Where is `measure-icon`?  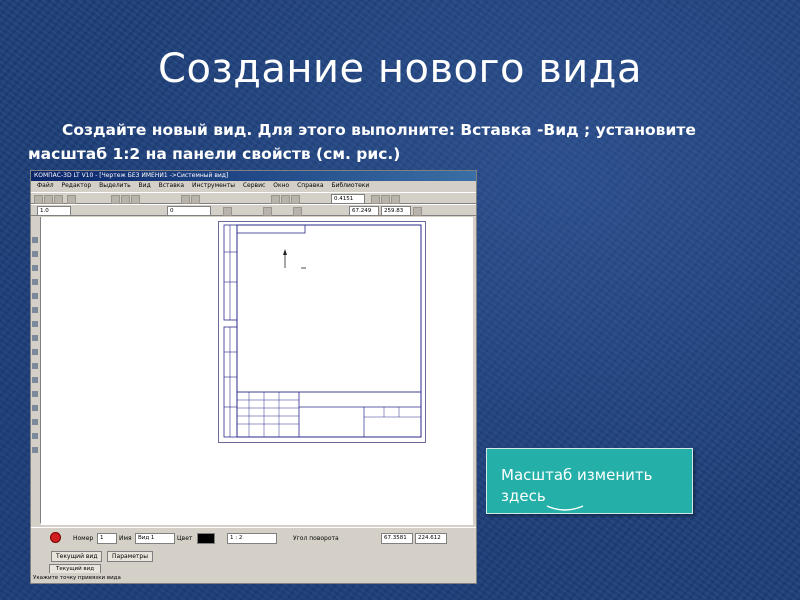
measure-icon is located at coordinates (395, 199).